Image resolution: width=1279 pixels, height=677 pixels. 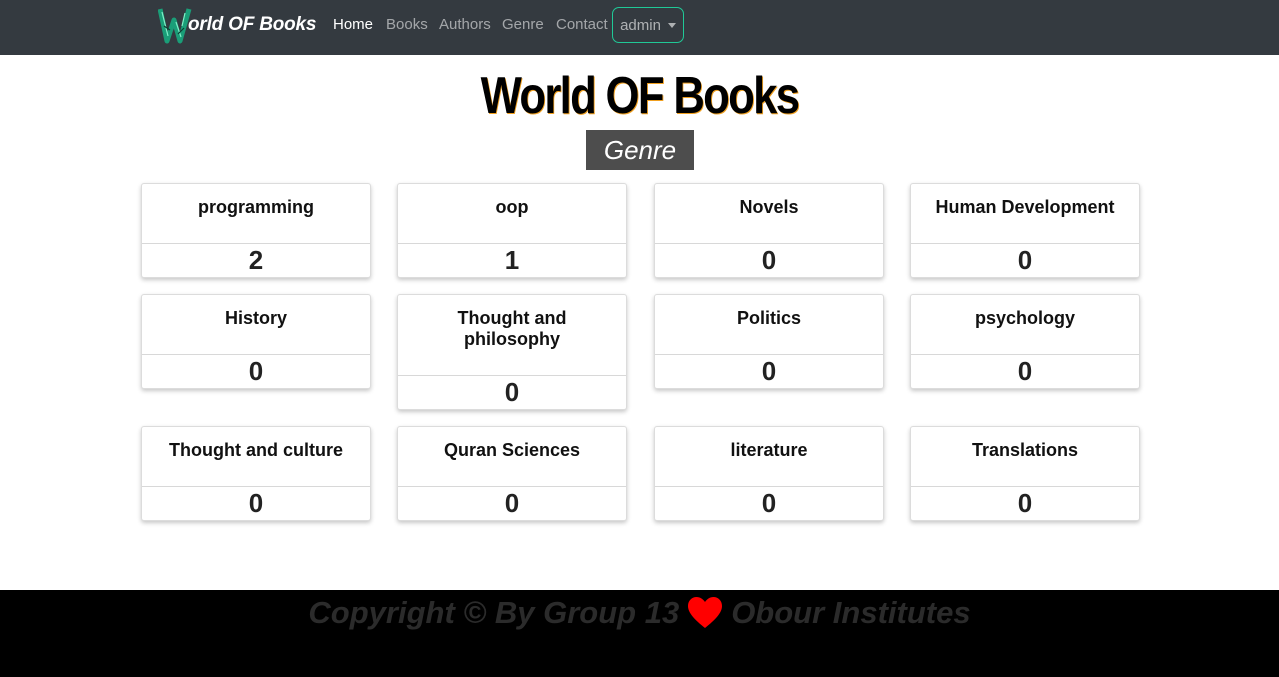 I want to click on genre-book-count: 2, so click(x=256, y=260).